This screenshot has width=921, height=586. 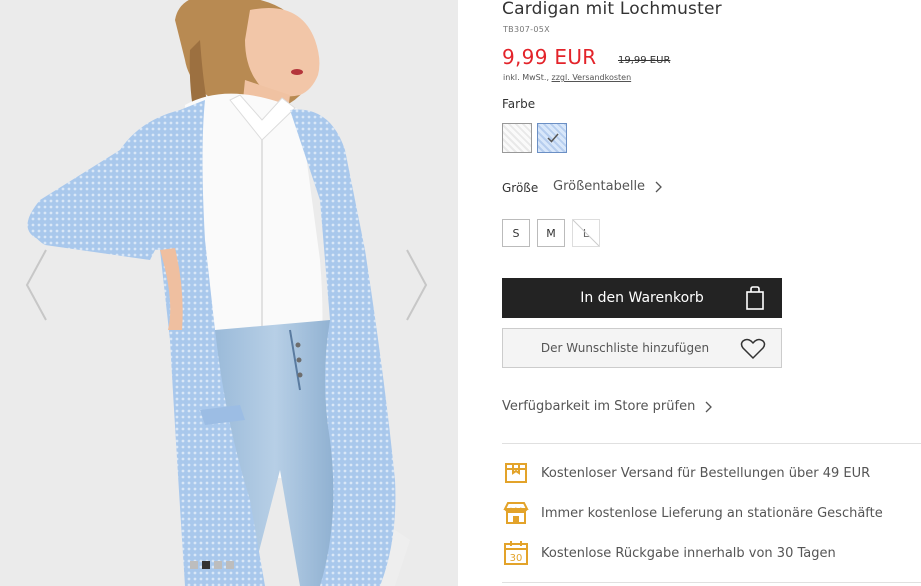 I want to click on current-price: 9,99 EUR, so click(x=549, y=57).